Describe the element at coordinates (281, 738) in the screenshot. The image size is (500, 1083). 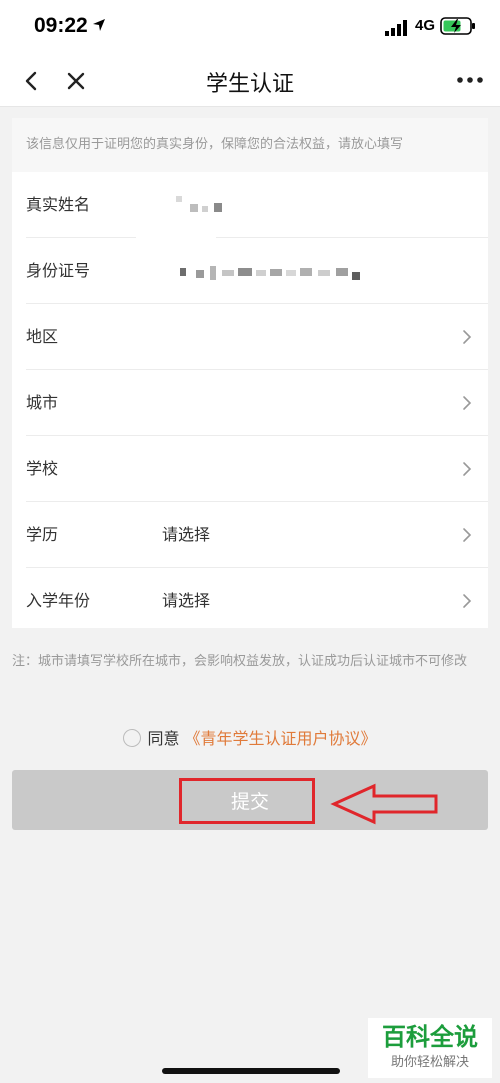
I see `agreement-link: 《青年学生认证用户协议》` at that location.